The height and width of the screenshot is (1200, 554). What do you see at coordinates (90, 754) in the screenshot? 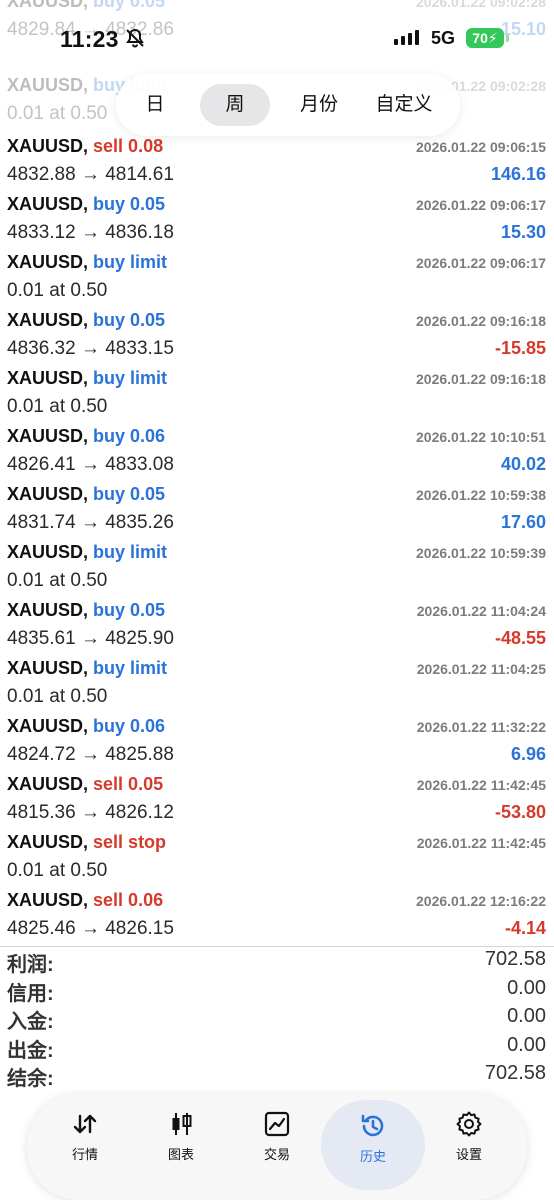
I see `trade-prices: 4824.72 → 4825.88` at bounding box center [90, 754].